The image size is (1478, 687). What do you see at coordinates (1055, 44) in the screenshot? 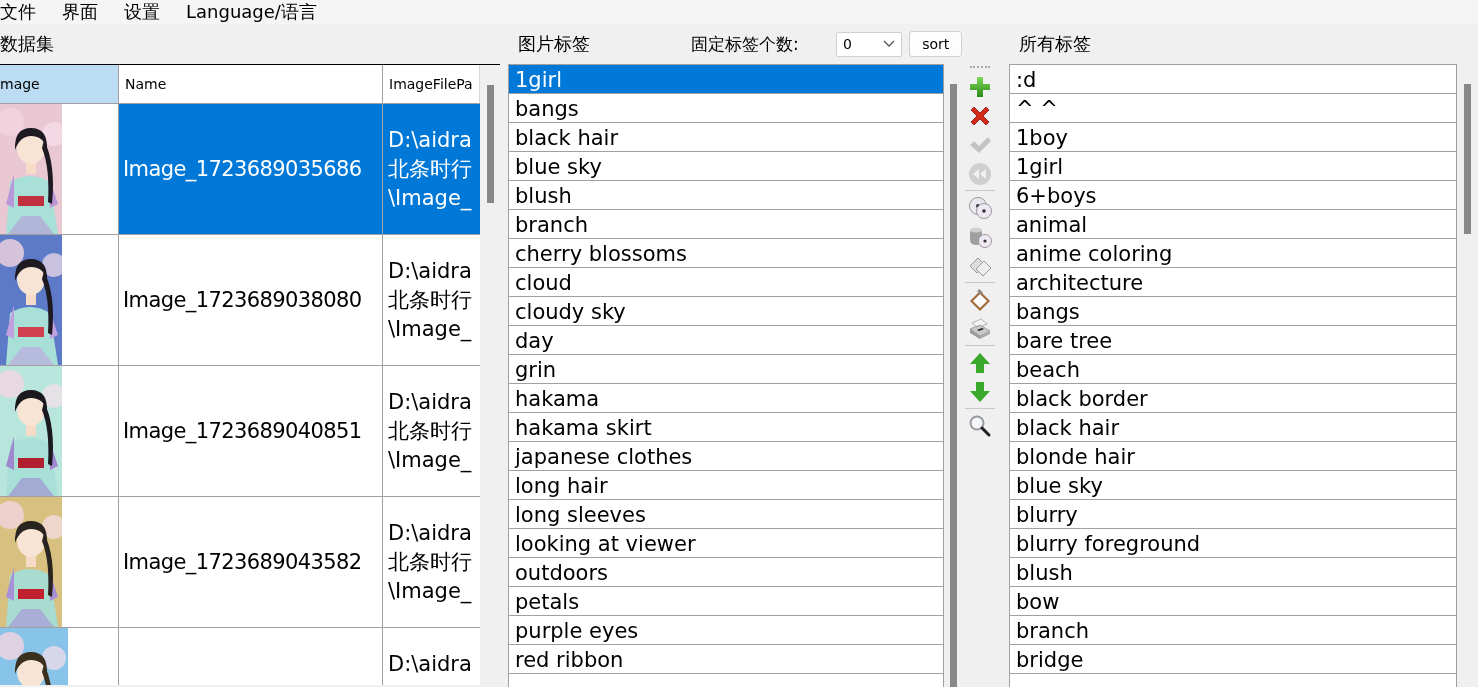
I see `section-title: 所有标签` at bounding box center [1055, 44].